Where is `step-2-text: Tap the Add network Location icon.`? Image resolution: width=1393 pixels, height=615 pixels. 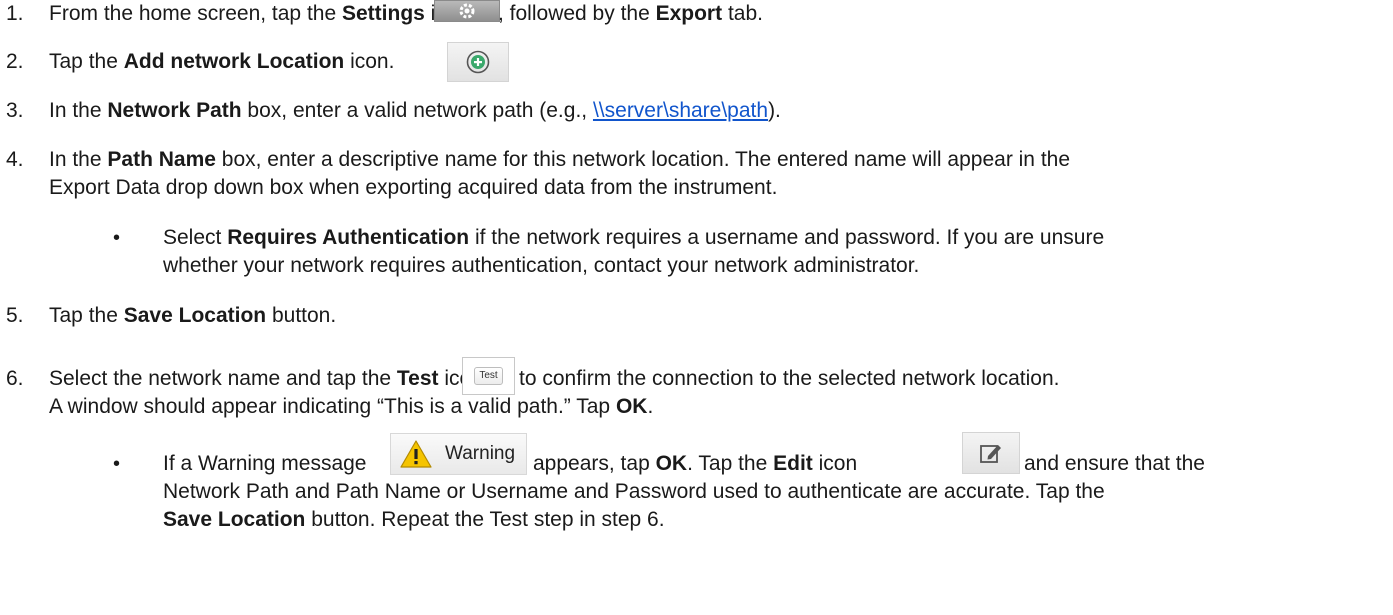
step-2-text: Tap the Add network Location icon. is located at coordinates (222, 61).